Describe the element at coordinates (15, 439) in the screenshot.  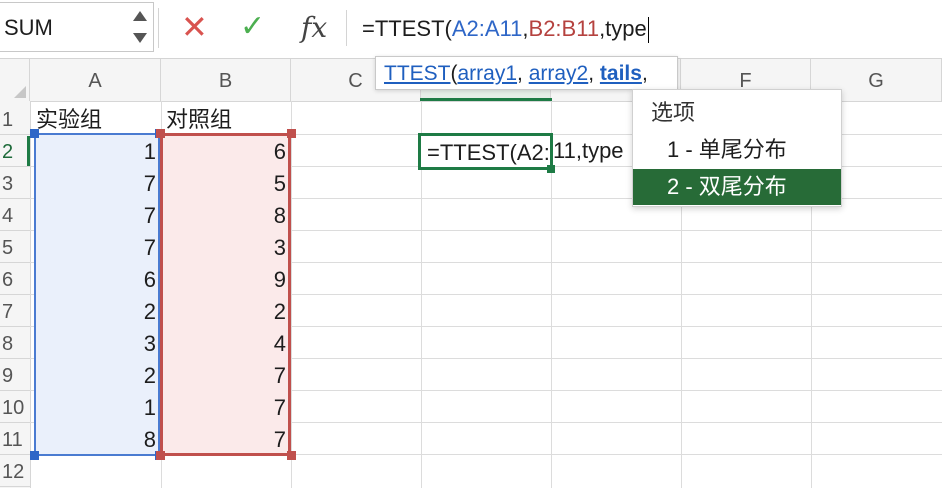
I see `row-header: 11` at that location.